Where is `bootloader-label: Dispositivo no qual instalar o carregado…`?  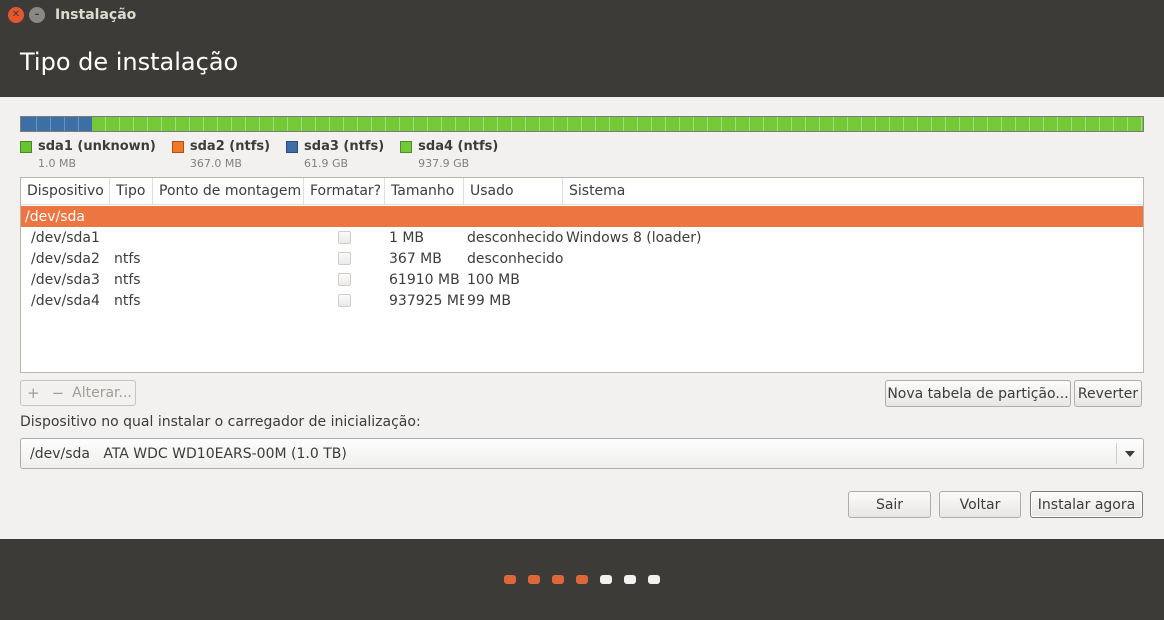 bootloader-label: Dispositivo no qual instalar o carregado… is located at coordinates (220, 422).